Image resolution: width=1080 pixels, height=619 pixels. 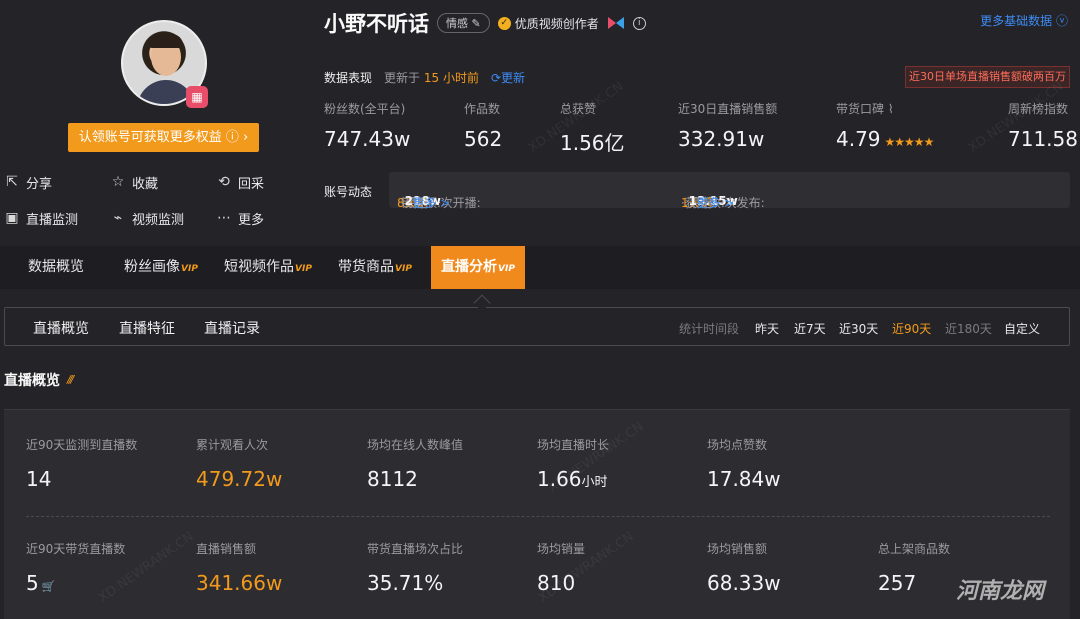 I want to click on corner-logo: 河南龙网, so click(x=999, y=591).